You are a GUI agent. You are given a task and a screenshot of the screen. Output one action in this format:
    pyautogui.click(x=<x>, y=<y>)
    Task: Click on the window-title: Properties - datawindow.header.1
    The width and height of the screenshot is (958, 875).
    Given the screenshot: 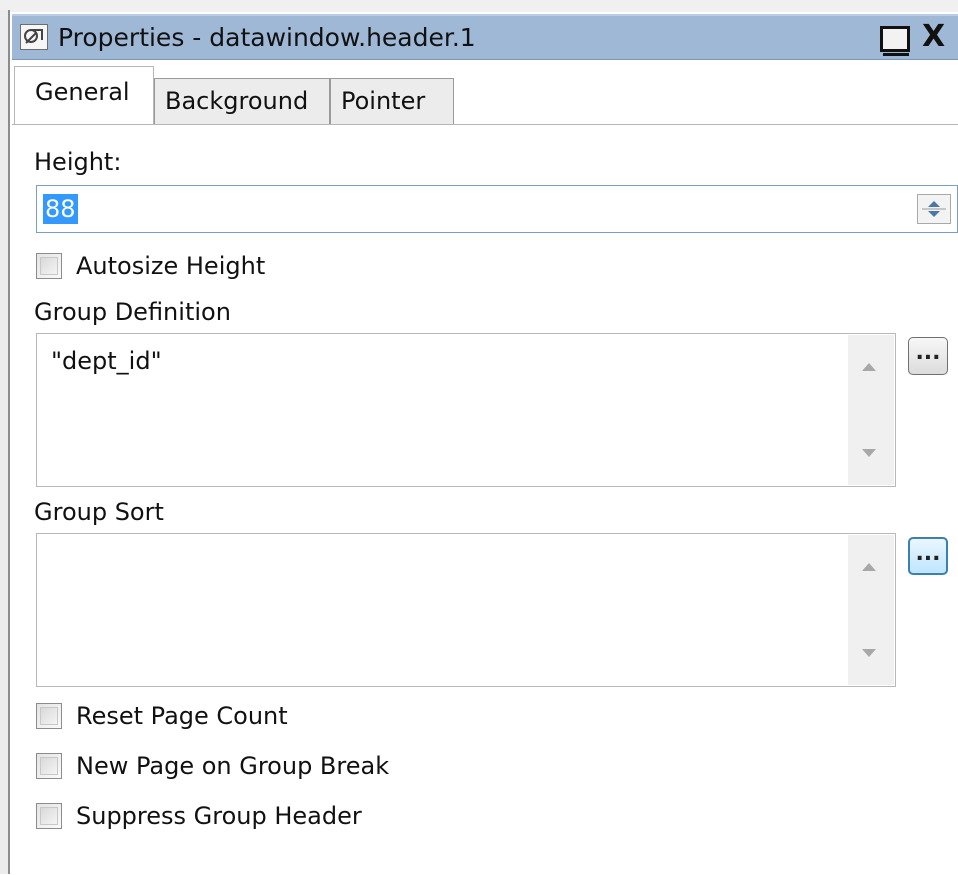 What is the action you would take?
    pyautogui.click(x=267, y=37)
    